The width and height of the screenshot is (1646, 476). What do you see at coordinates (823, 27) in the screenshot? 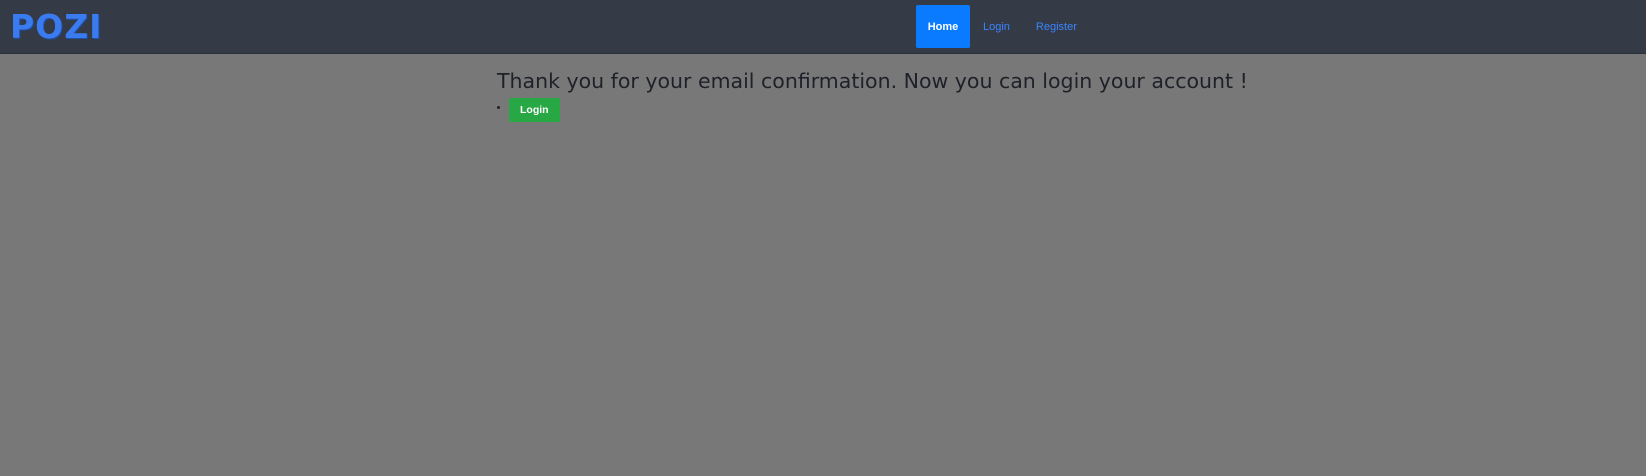
I see `top-navbar: POZI Home Login Register` at bounding box center [823, 27].